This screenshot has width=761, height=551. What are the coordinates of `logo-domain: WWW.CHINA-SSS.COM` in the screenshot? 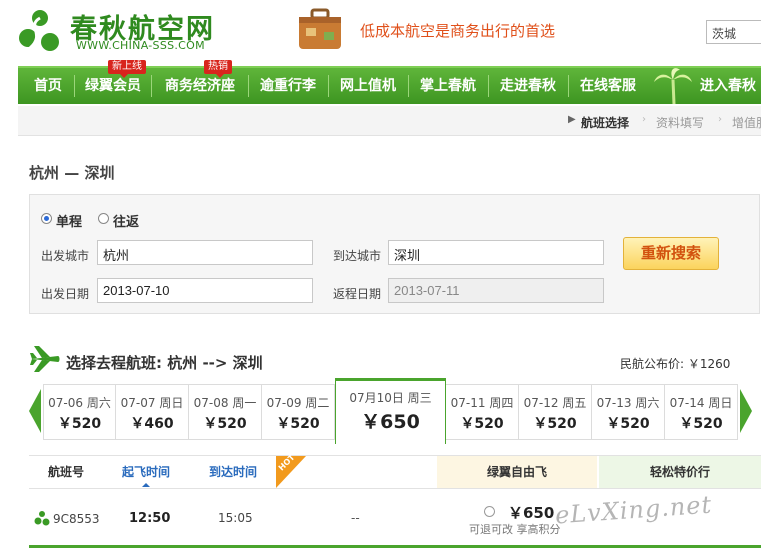 It's located at (140, 45).